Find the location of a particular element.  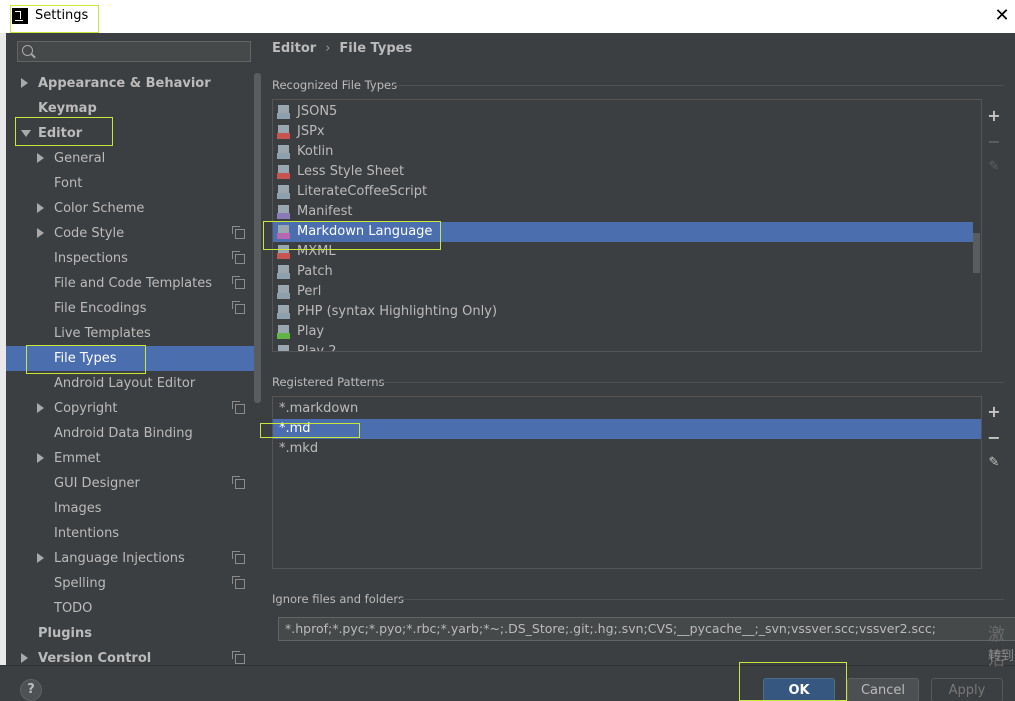

sidebar-item-label: Spelling is located at coordinates (80, 583).